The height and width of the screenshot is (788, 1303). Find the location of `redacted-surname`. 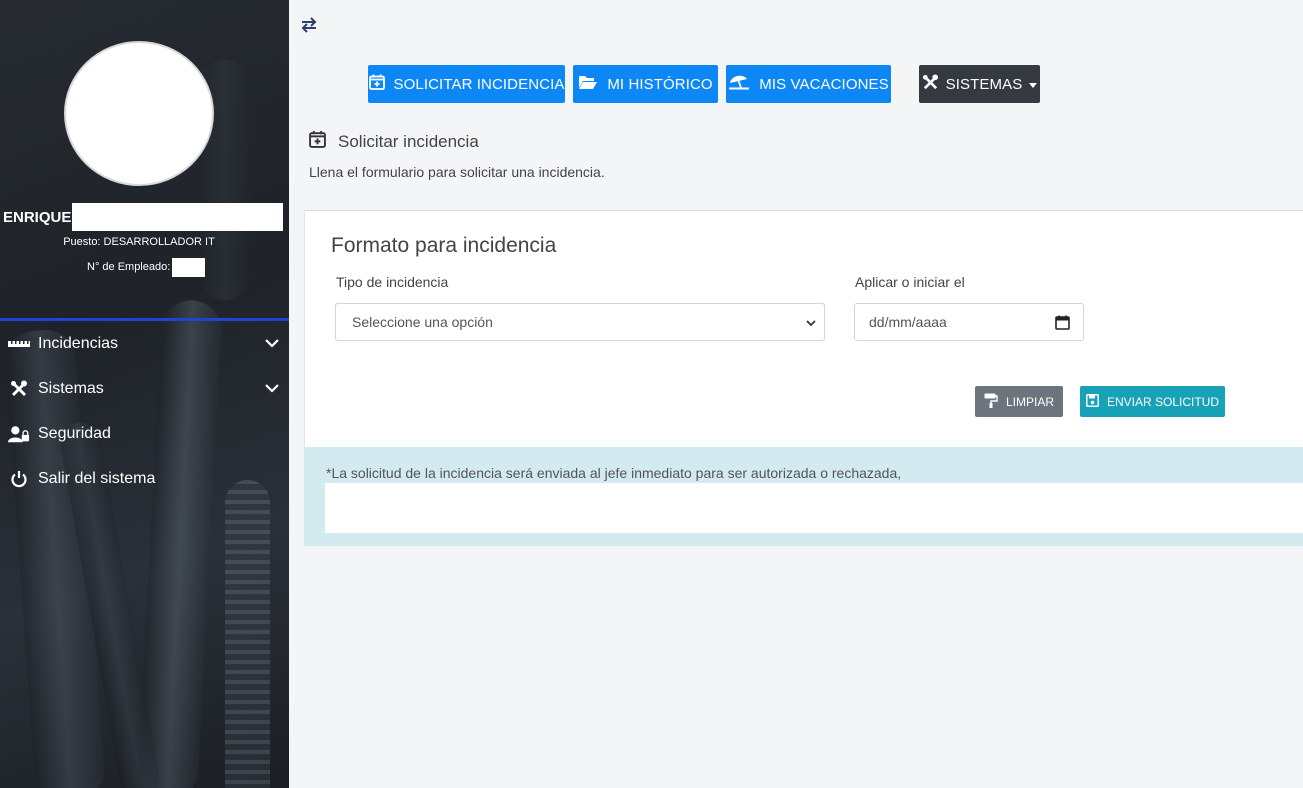

redacted-surname is located at coordinates (177, 217).